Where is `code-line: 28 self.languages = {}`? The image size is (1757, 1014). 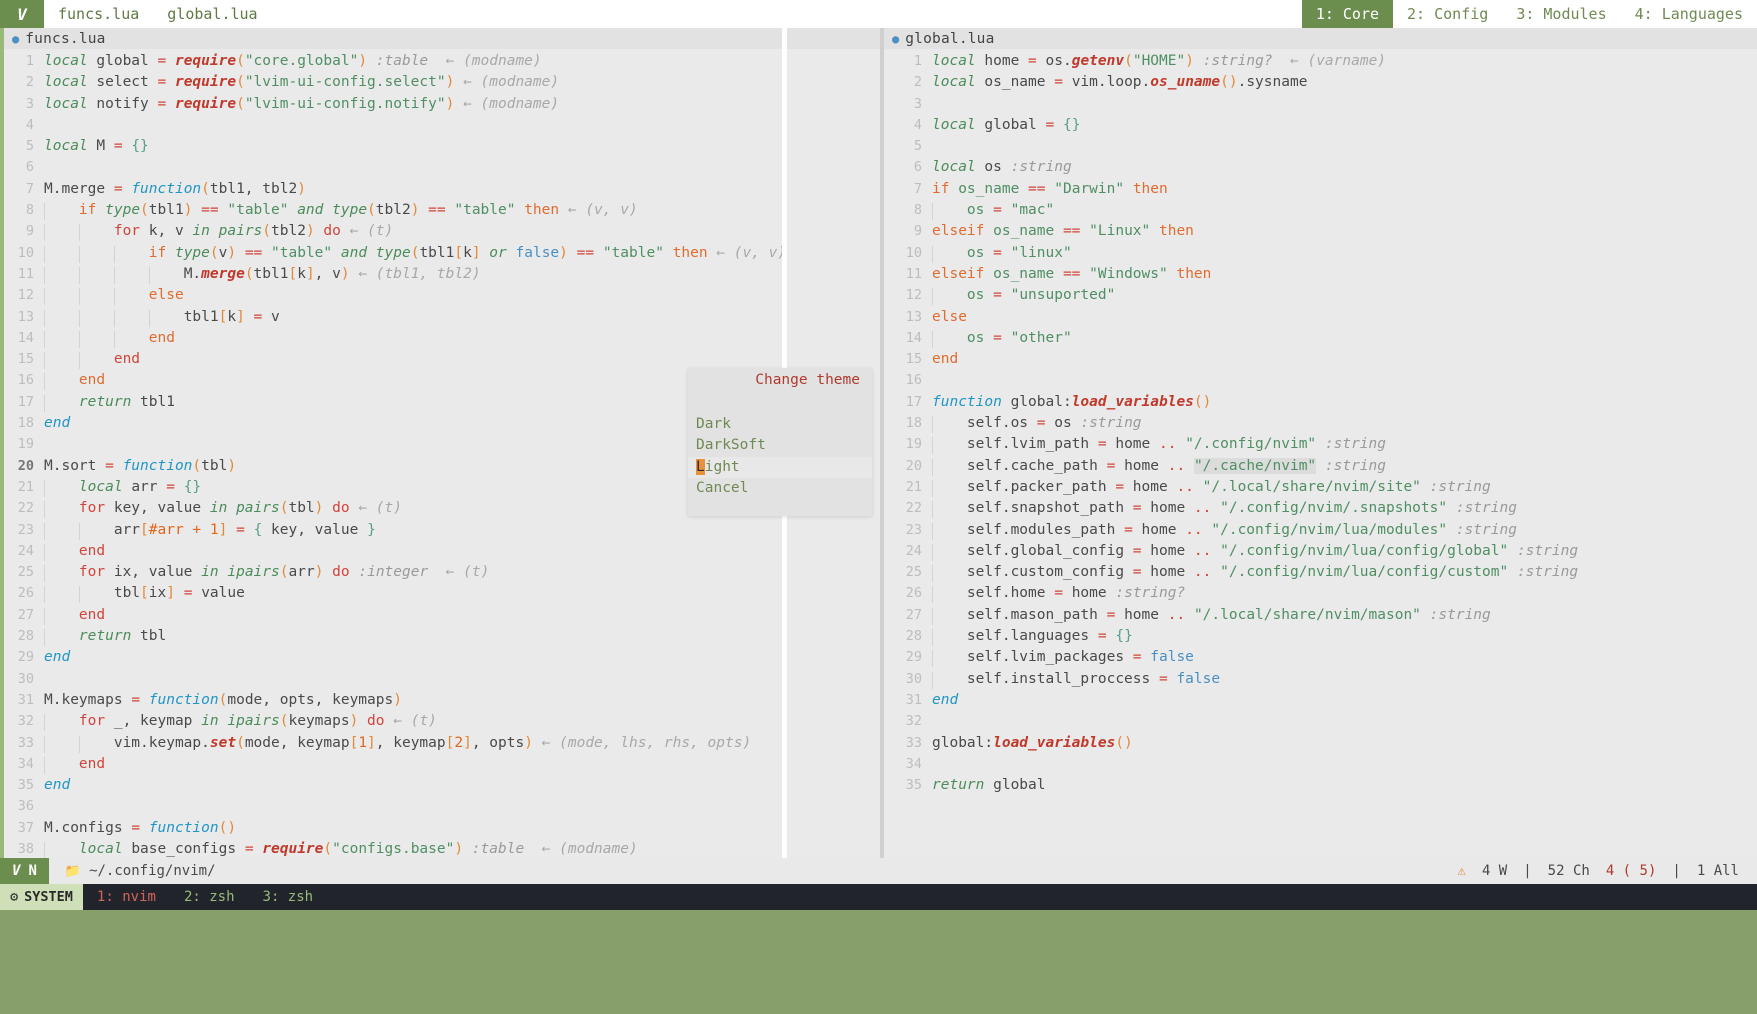 code-line: 28 self.languages = {} is located at coordinates (1320, 636).